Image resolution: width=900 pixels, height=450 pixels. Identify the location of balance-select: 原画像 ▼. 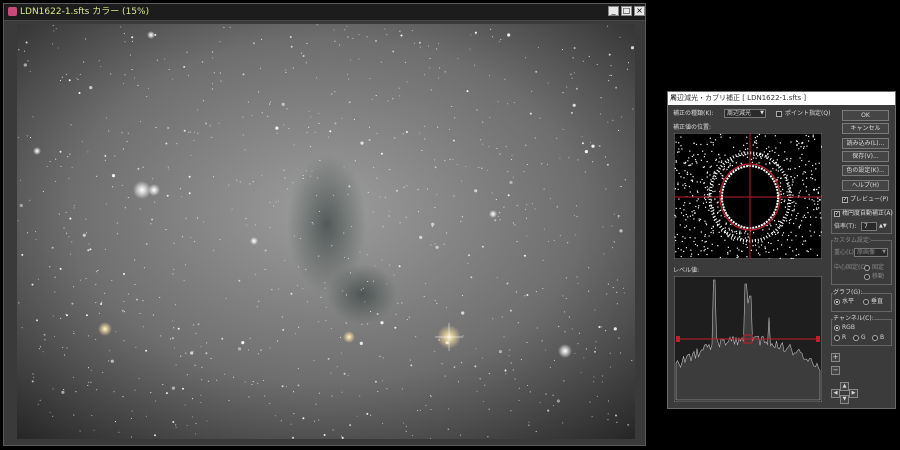
(871, 252).